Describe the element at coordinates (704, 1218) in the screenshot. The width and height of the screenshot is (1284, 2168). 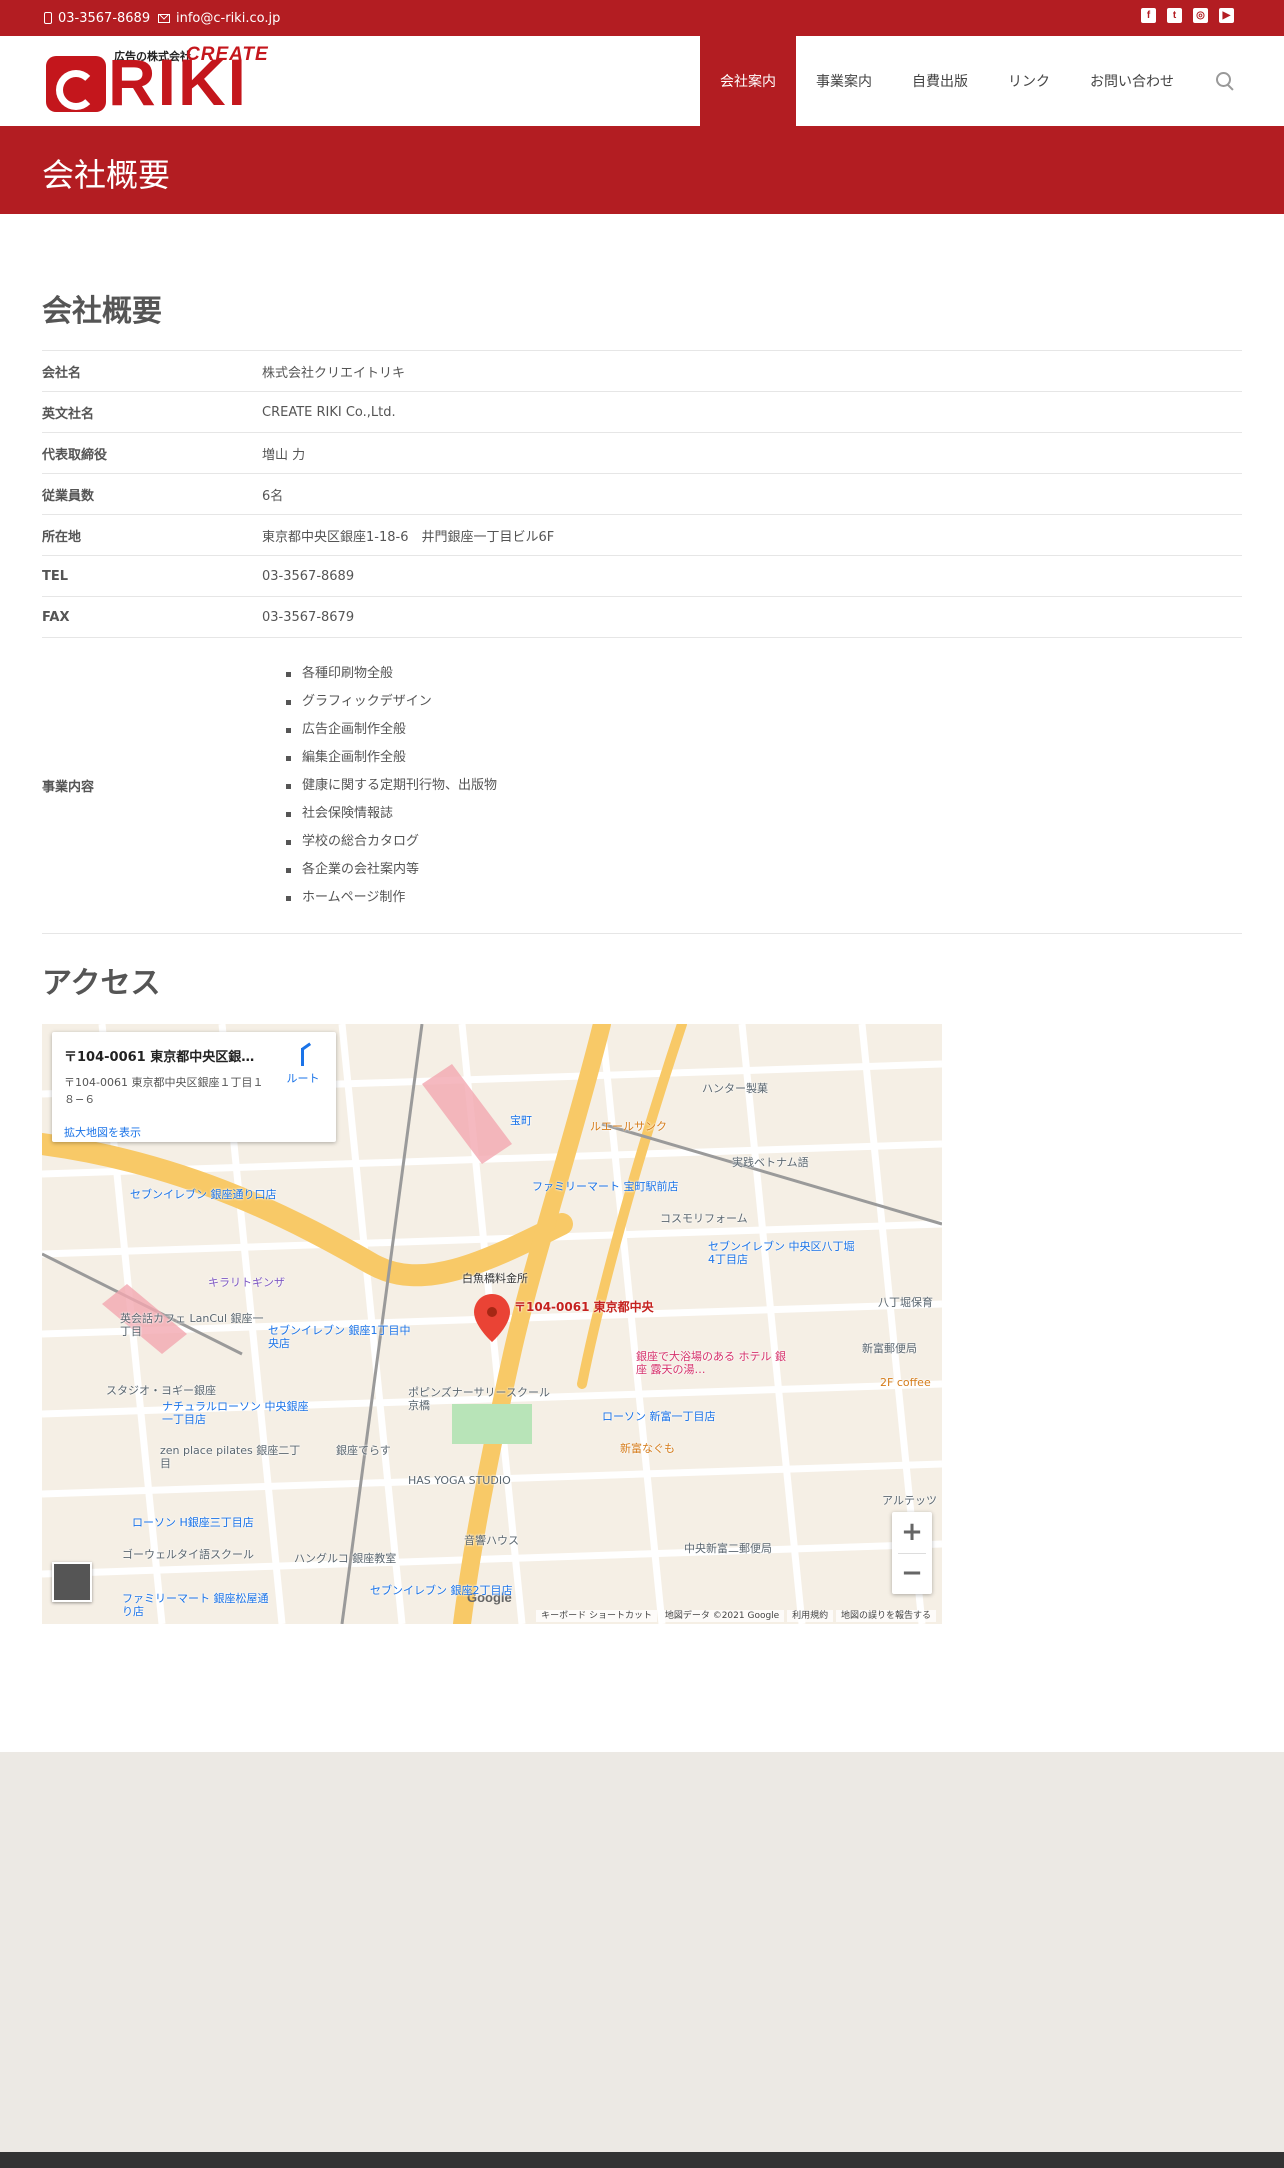
I see `map-place-label: コスモリフォーム` at that location.